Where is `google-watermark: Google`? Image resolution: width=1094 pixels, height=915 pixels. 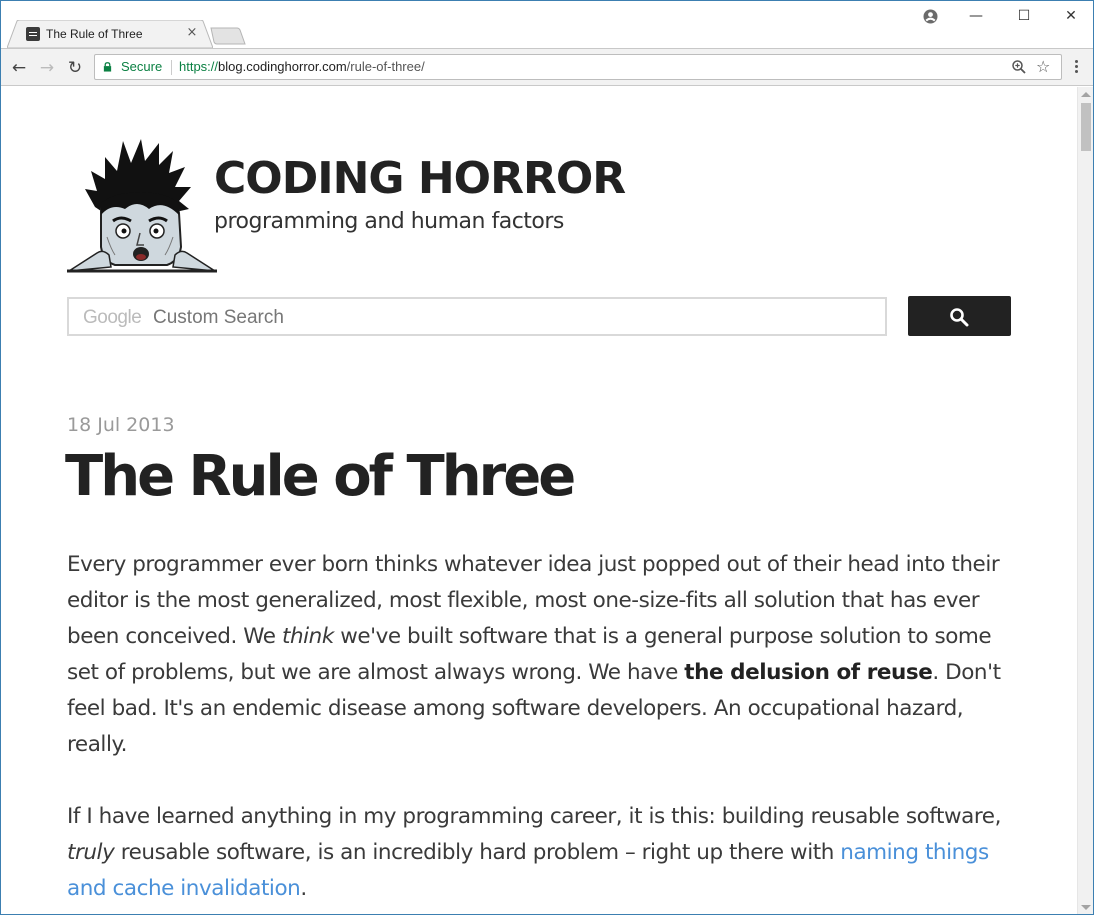 google-watermark: Google is located at coordinates (112, 317).